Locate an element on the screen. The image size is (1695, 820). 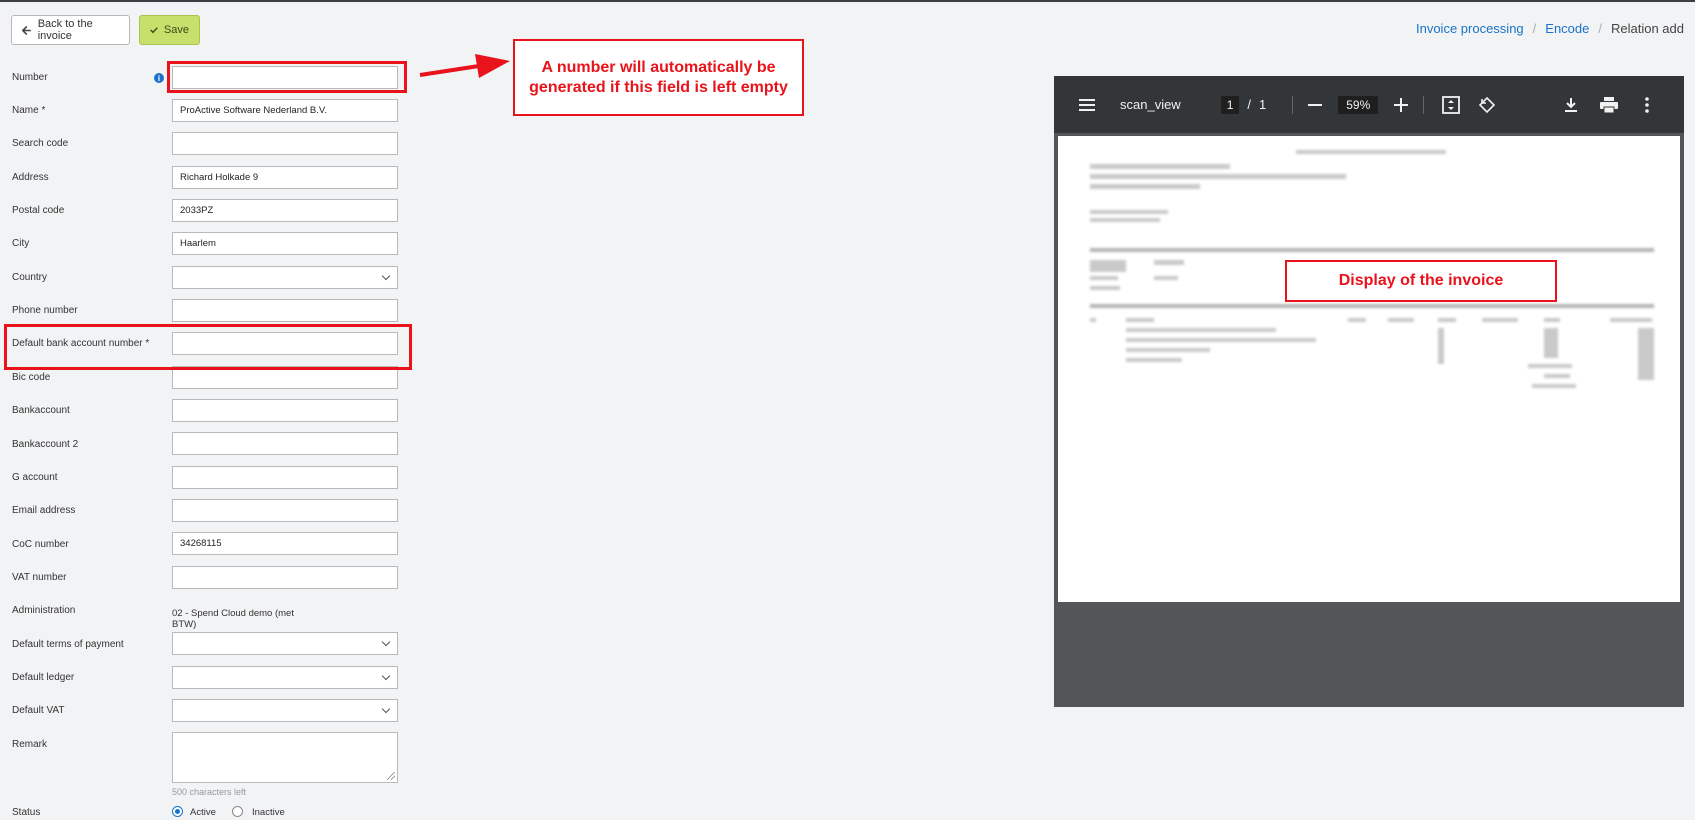
default-vat-select is located at coordinates (285, 710).